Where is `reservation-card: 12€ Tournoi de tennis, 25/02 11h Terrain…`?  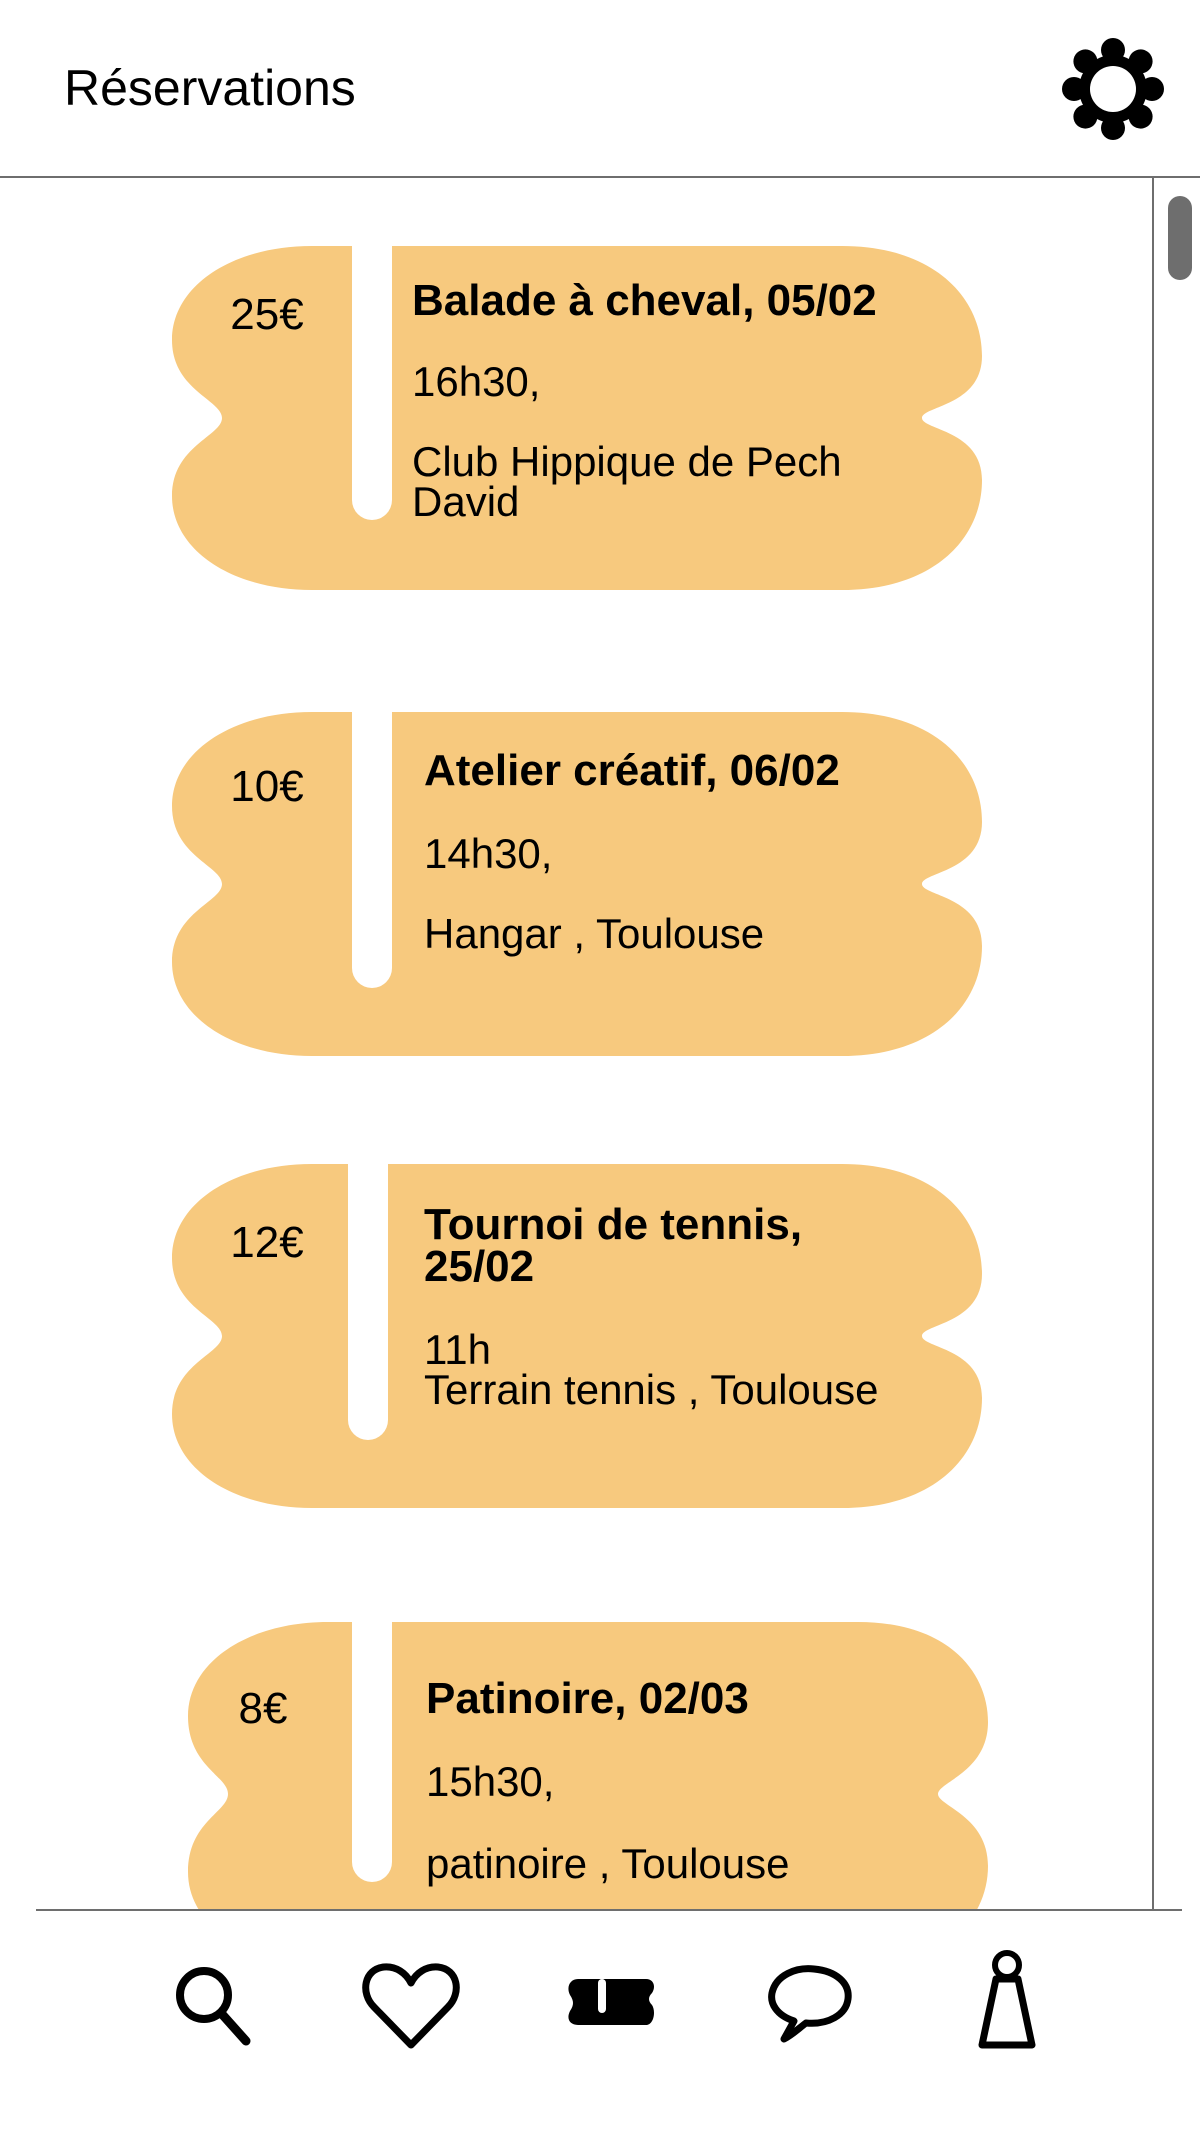
reservation-card: 12€ Tournoi de tennis, 25/02 11h Terrain… is located at coordinates (577, 1336).